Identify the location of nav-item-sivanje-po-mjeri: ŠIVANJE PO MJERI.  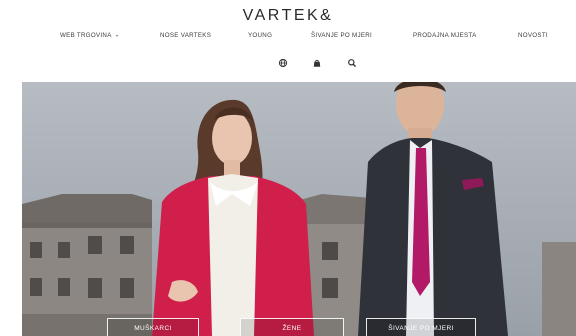
(341, 35).